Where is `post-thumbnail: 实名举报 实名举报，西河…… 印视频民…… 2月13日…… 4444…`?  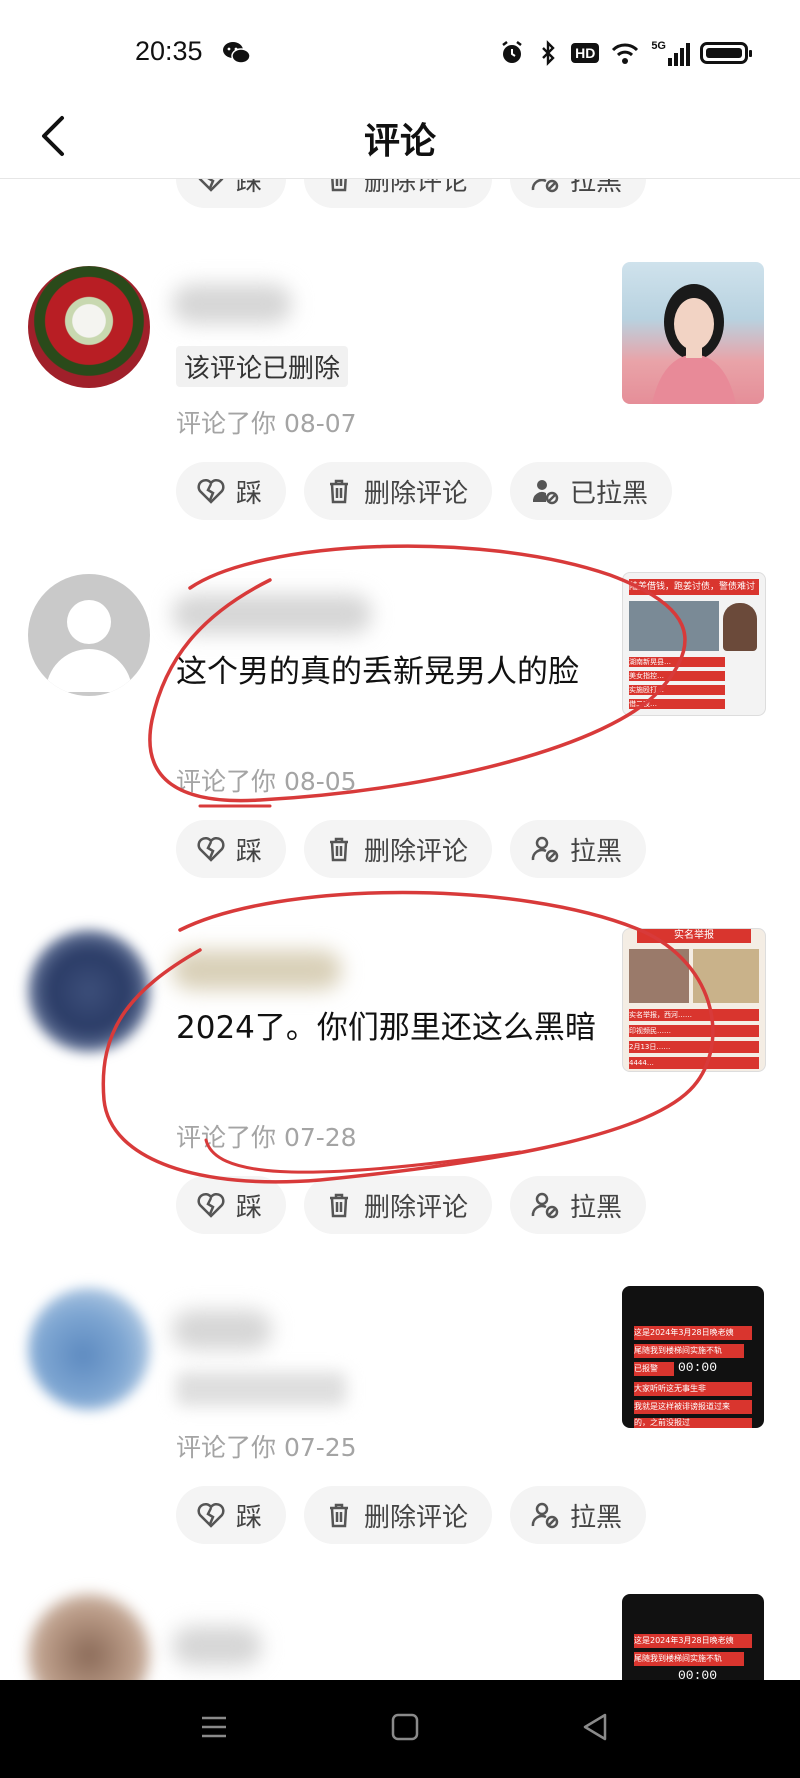 post-thumbnail: 实名举报 实名举报，西河…… 印视频民…… 2月13日…… 4444… is located at coordinates (694, 1000).